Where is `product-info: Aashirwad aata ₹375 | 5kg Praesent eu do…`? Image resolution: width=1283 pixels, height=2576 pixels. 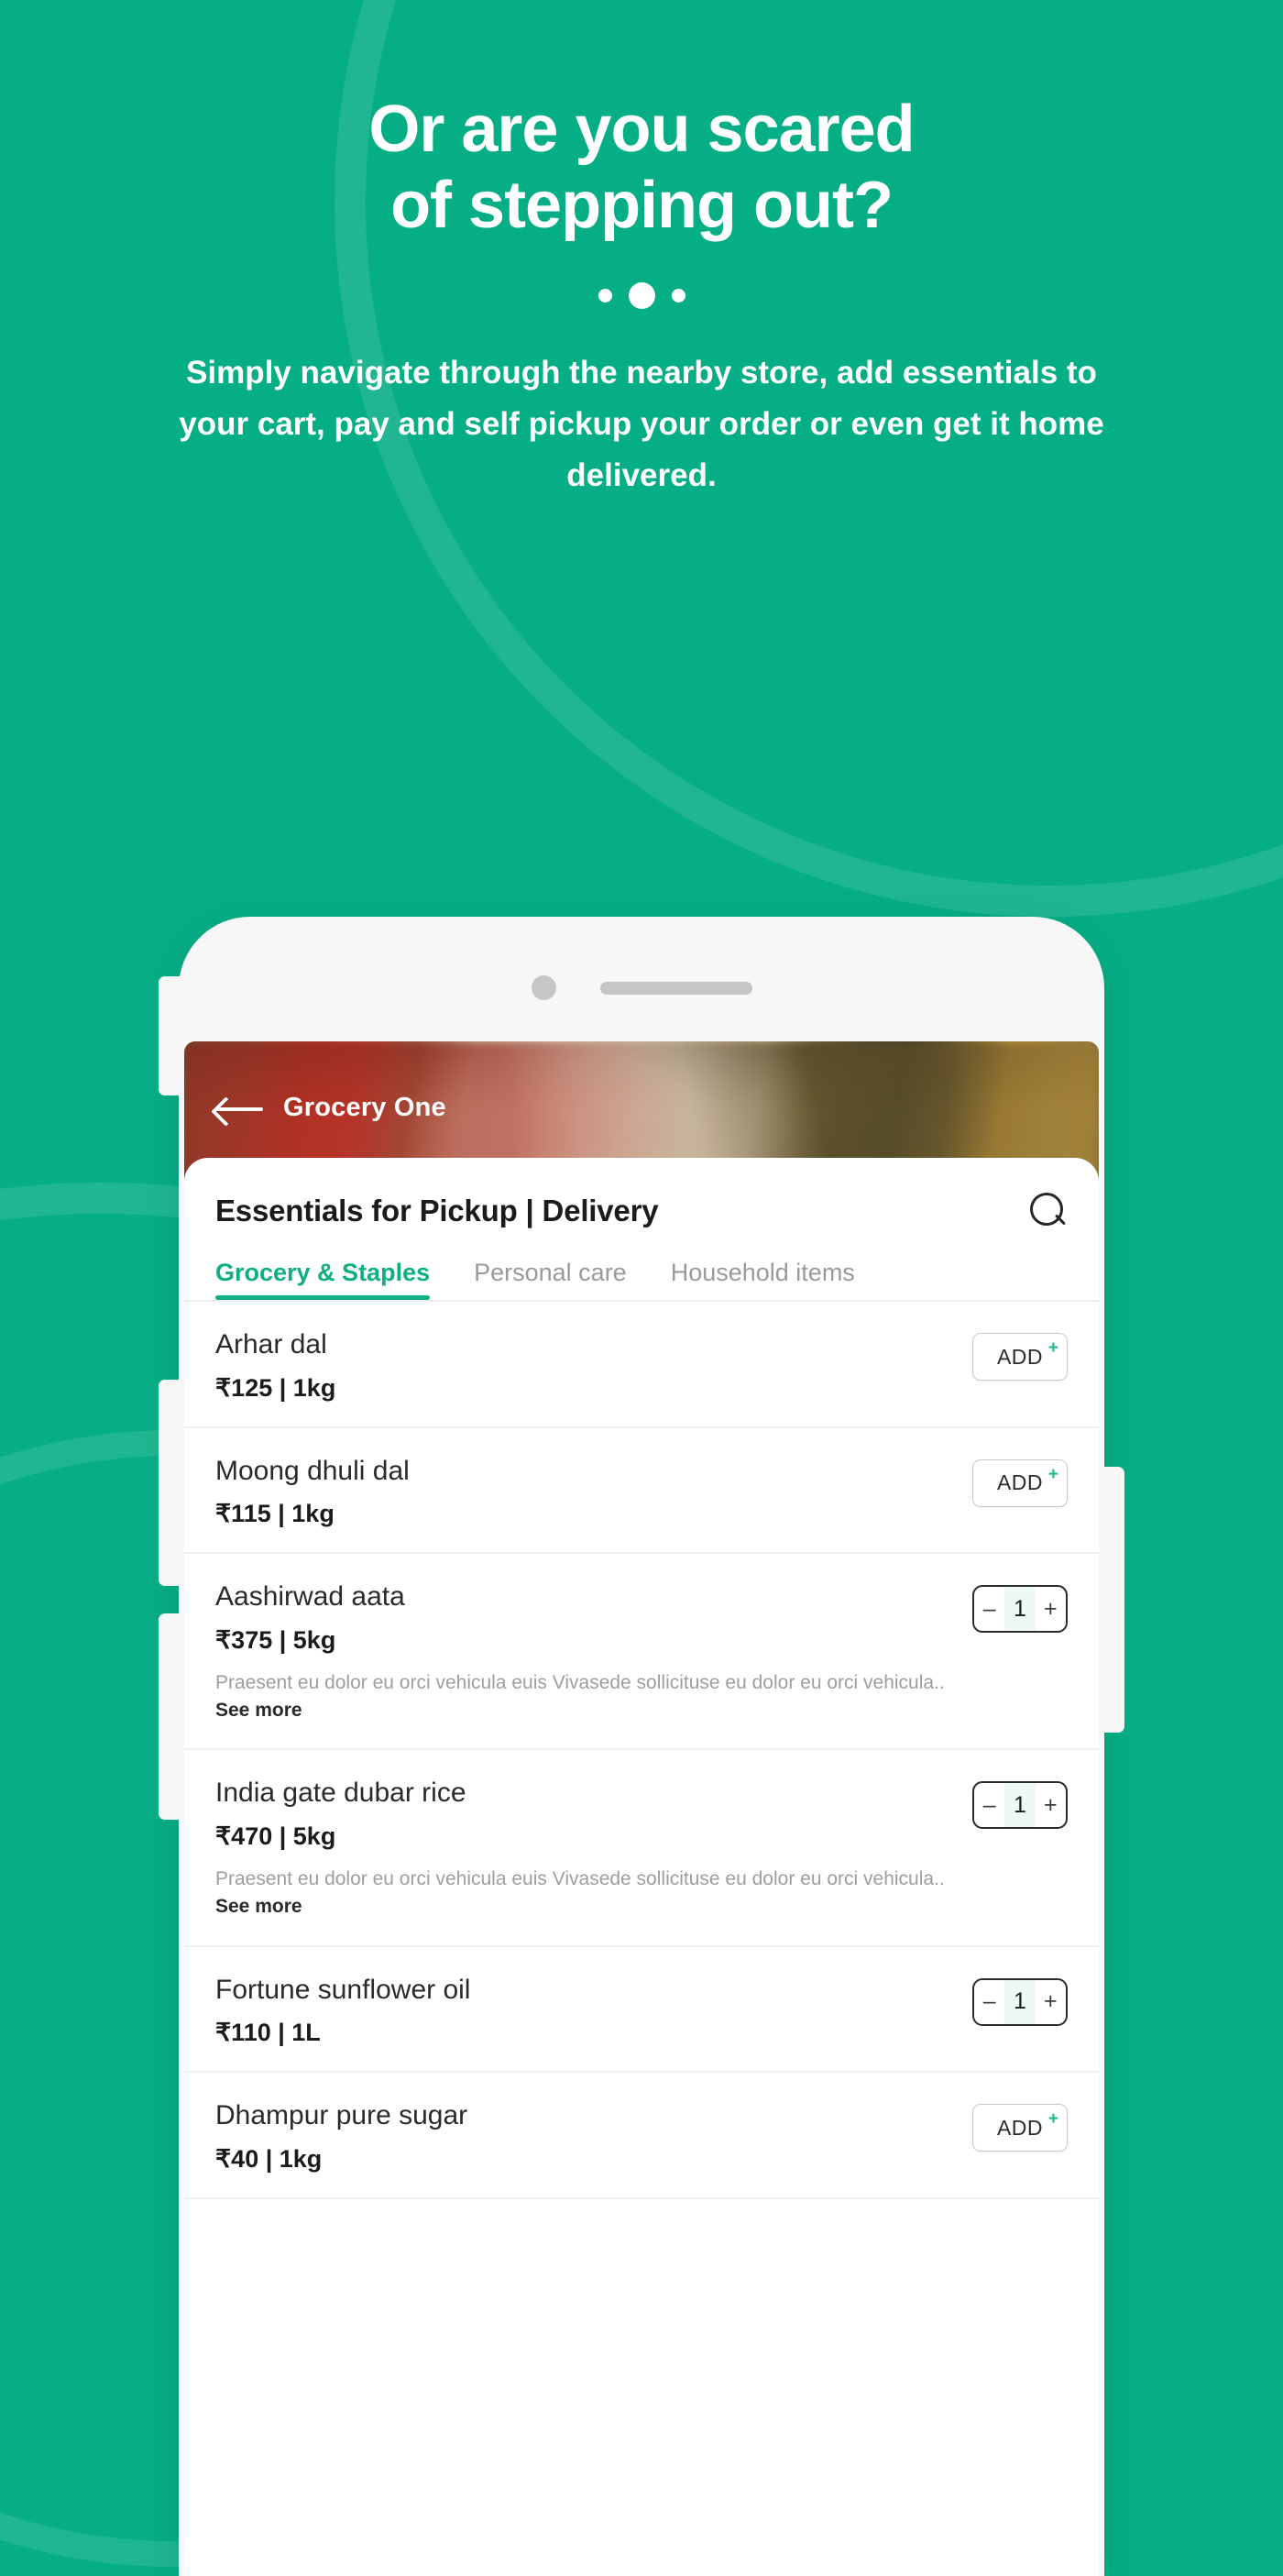
product-info: Aashirwad aata ₹375 | 5kg Praesent eu do… is located at coordinates (585, 1652).